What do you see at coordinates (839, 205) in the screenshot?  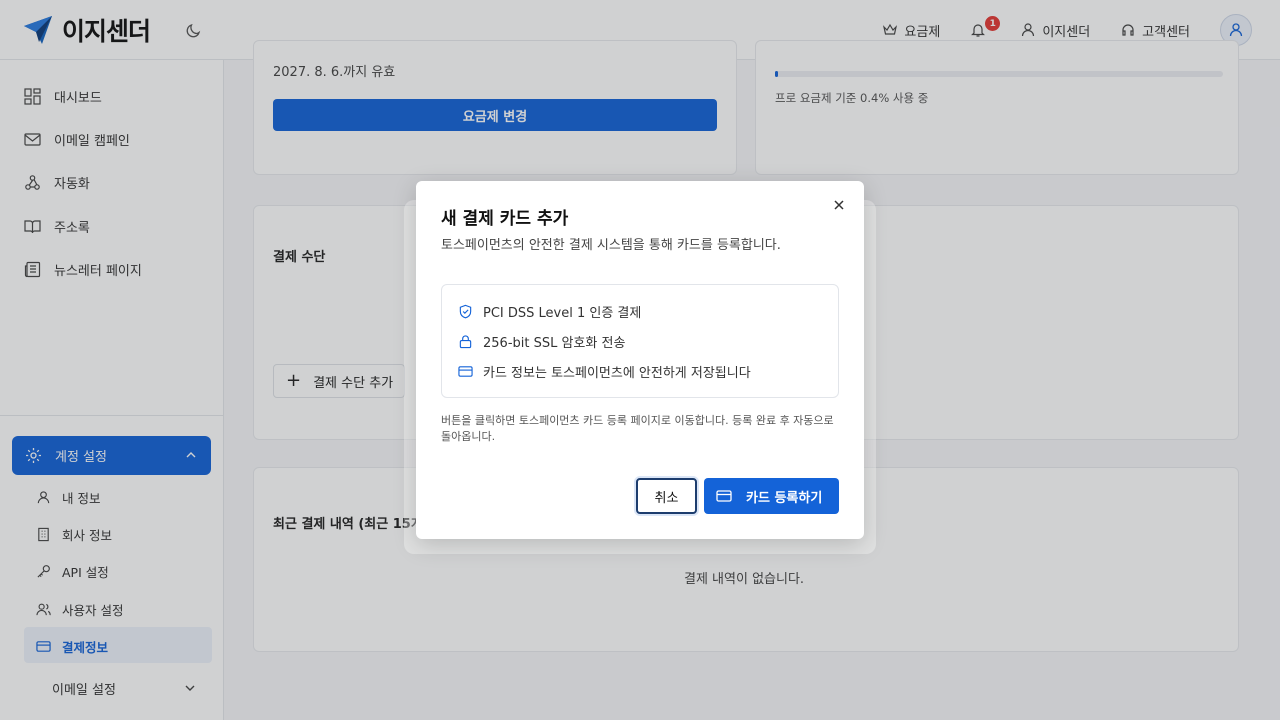 I see `close-icon` at bounding box center [839, 205].